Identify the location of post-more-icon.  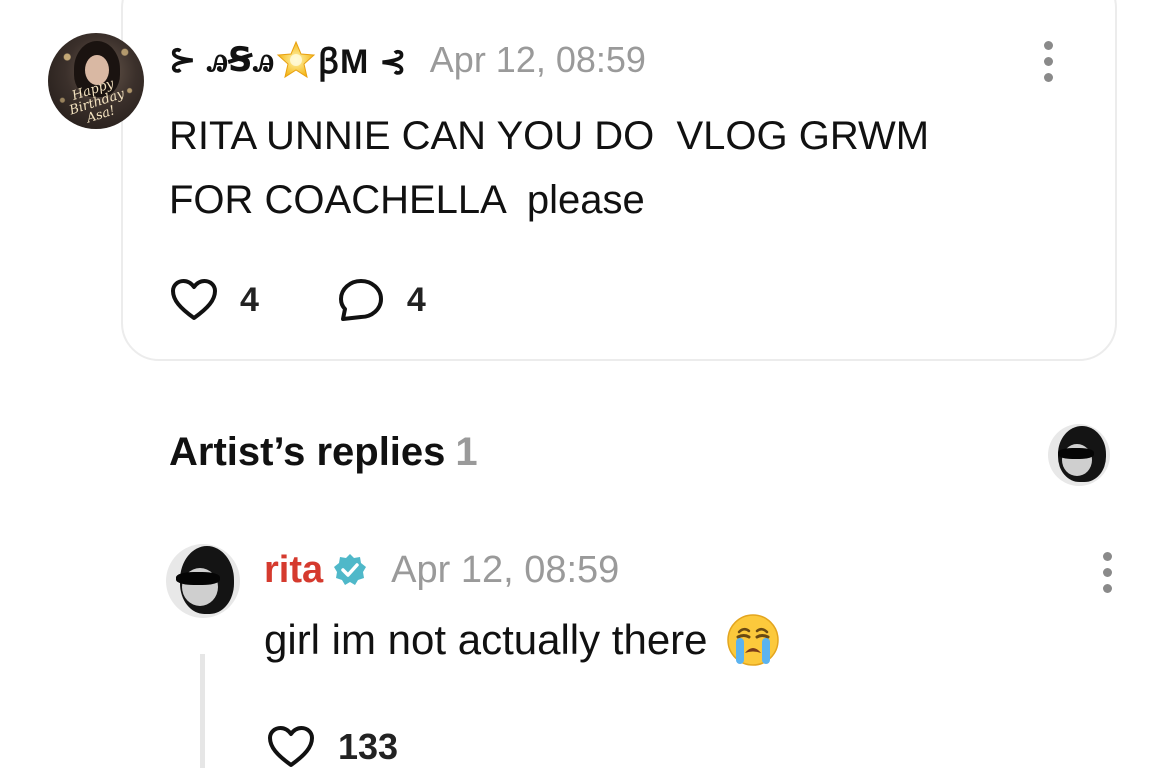
(1049, 62).